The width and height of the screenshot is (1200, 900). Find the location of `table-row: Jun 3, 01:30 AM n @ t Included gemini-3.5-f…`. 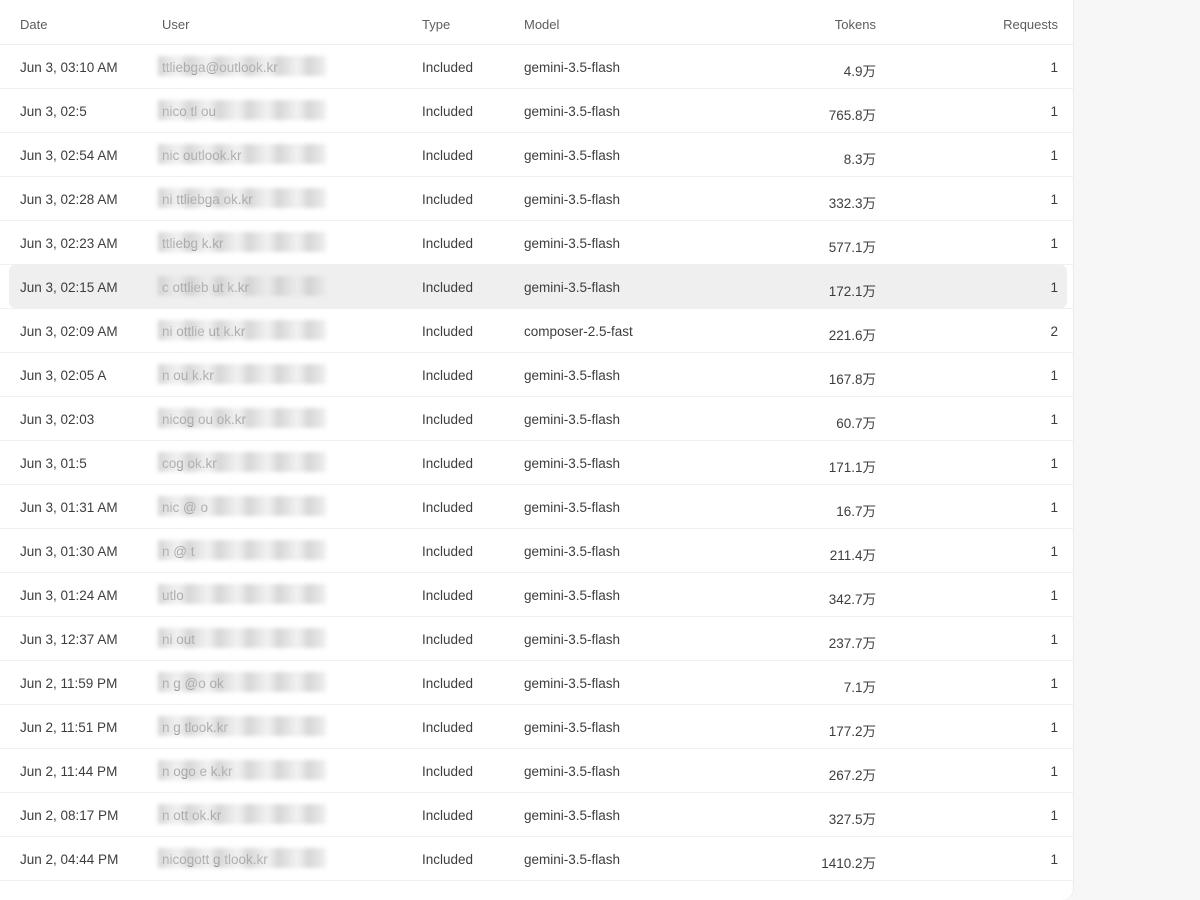

table-row: Jun 3, 01:30 AM n @ t Included gemini-3.5-f… is located at coordinates (536, 551).